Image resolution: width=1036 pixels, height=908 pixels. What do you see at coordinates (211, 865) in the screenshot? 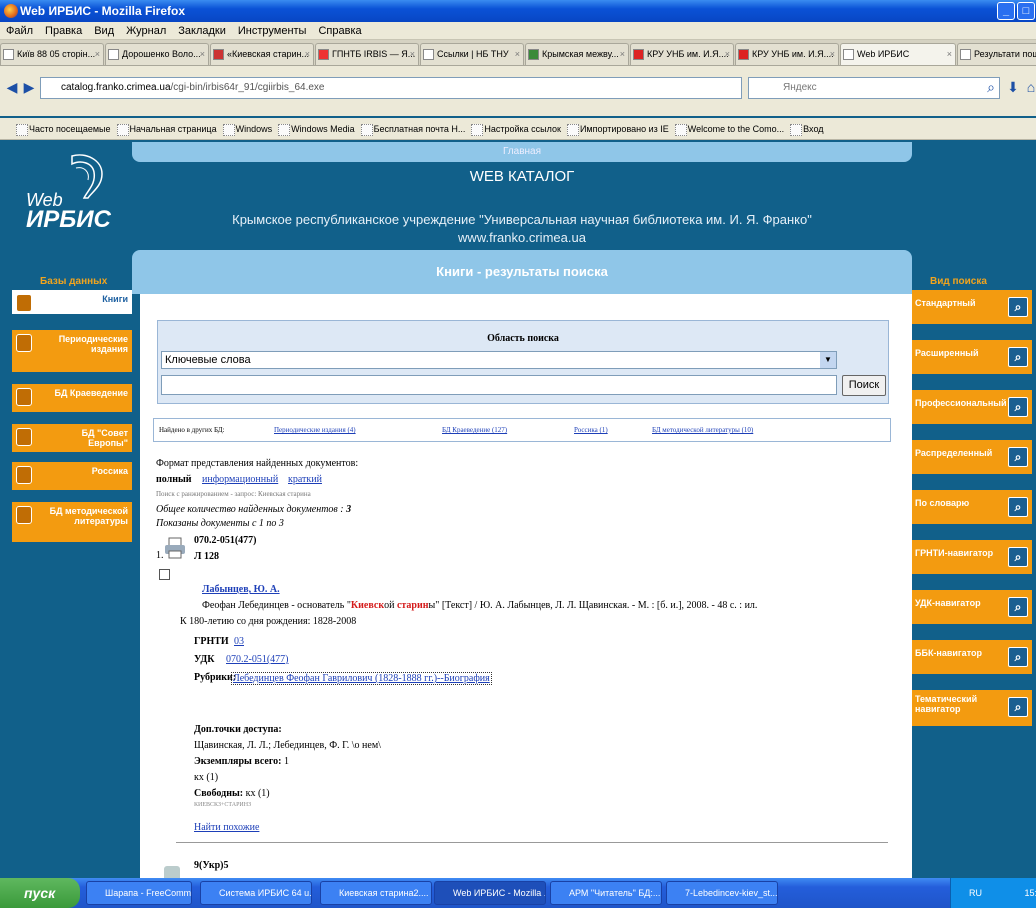
I see `result-code-1: 9(Укр)5` at bounding box center [211, 865].